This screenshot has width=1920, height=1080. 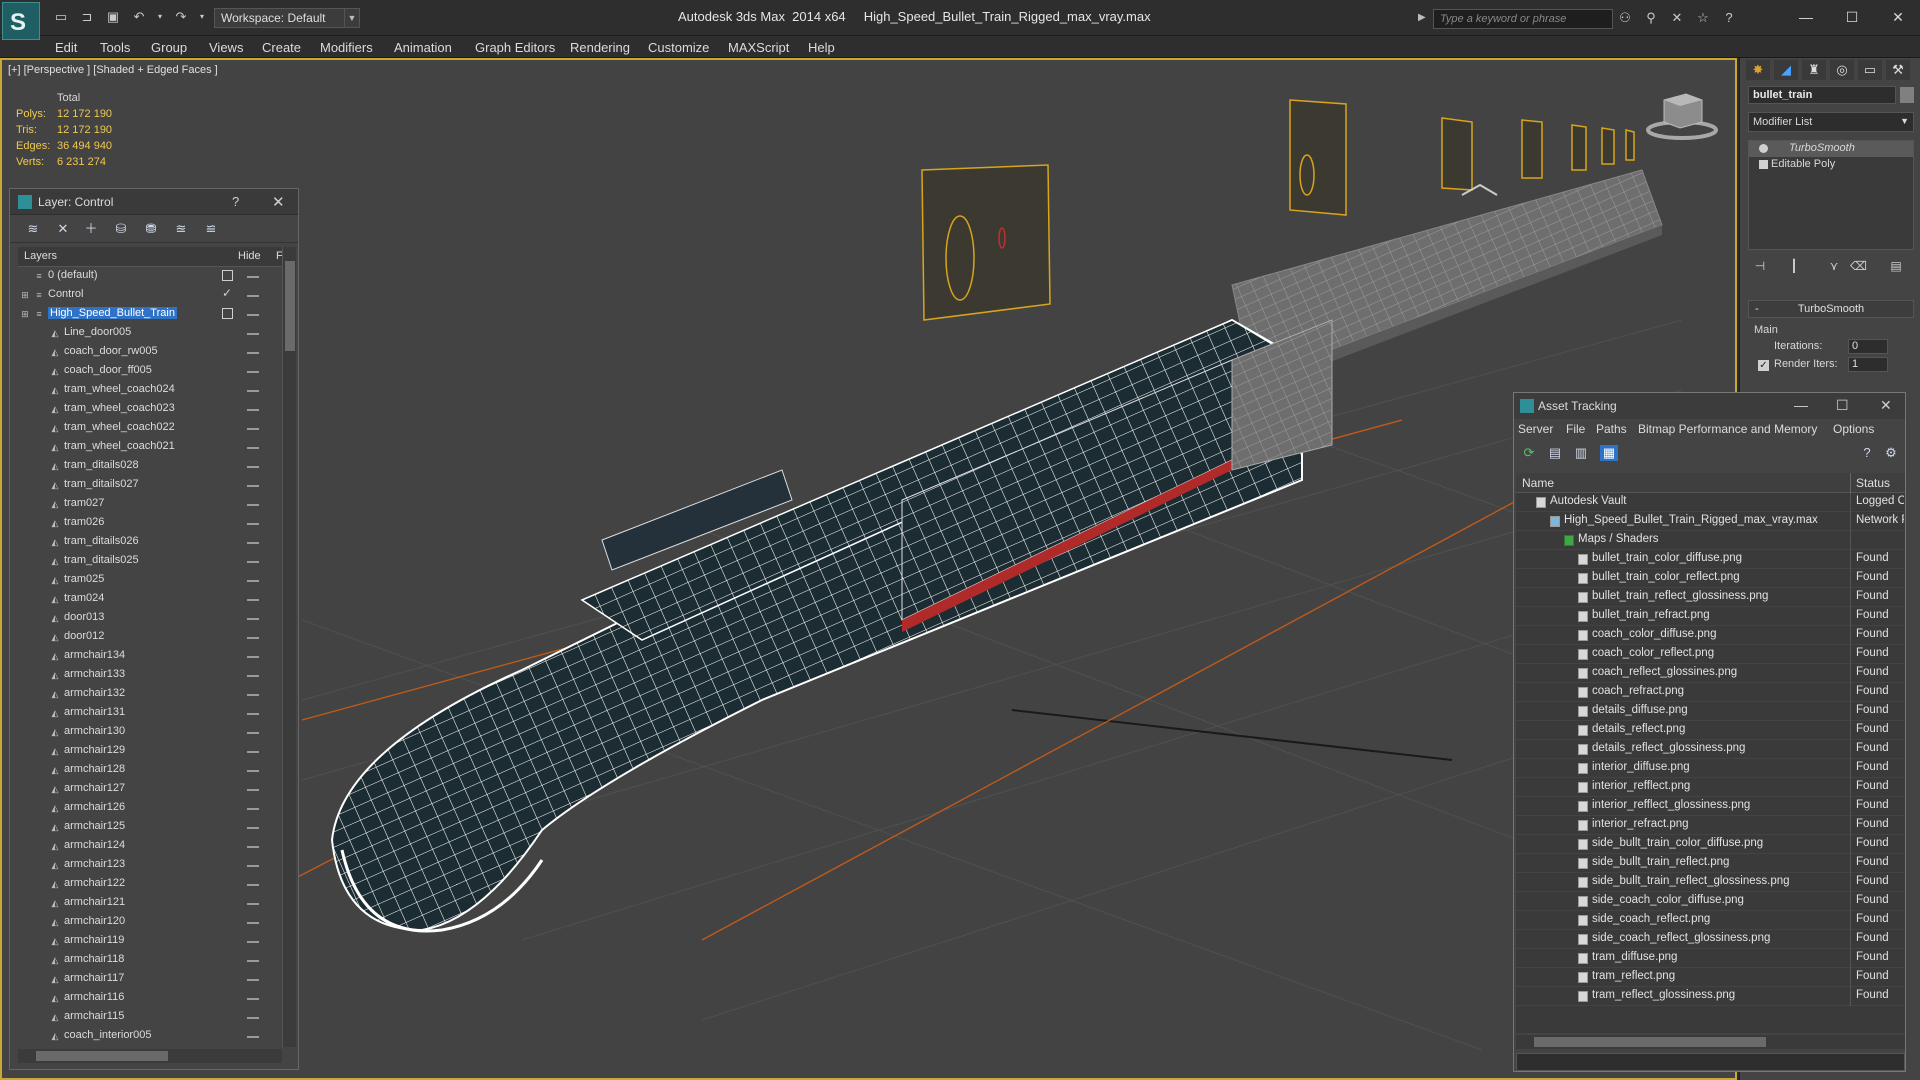 I want to click on layer-name: armchair128, so click(x=94, y=769).